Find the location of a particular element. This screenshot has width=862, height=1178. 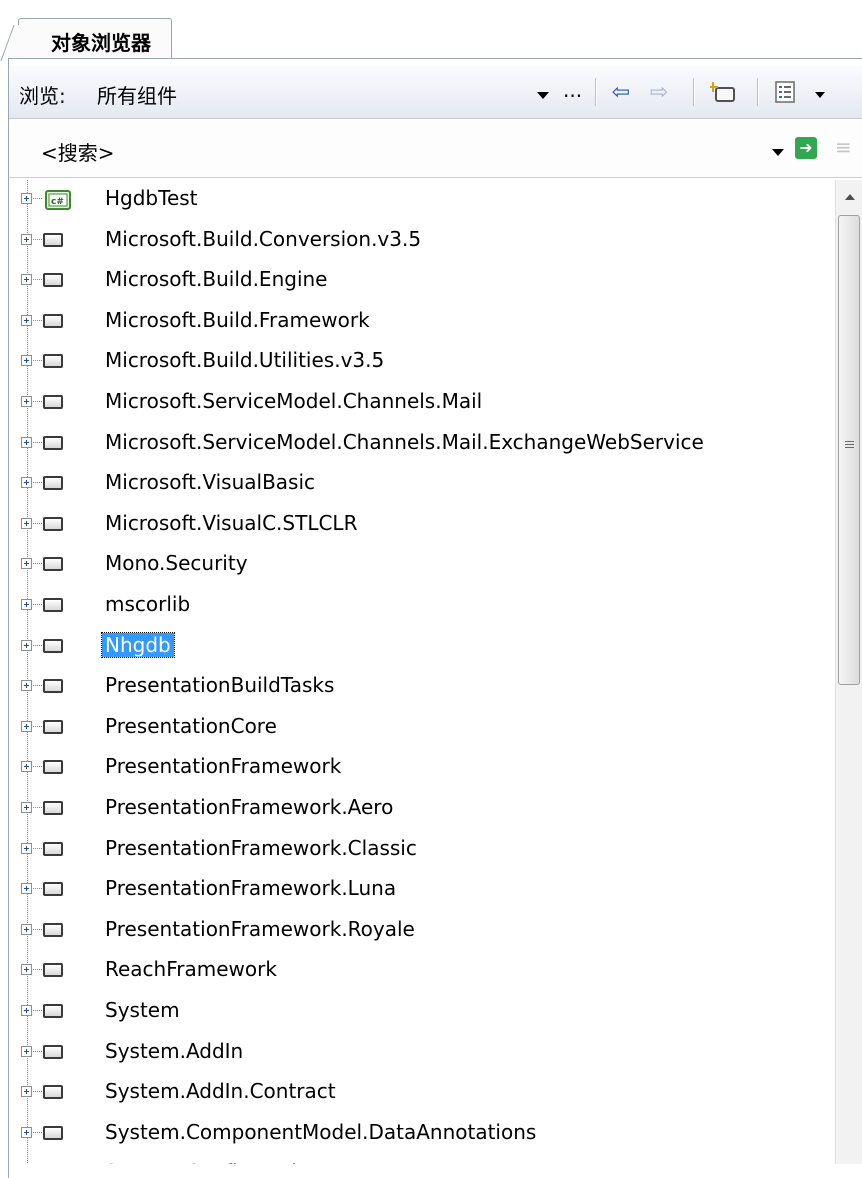

tree-item-label: Microsoft.Build.Utilities.v3.5 is located at coordinates (244, 360).